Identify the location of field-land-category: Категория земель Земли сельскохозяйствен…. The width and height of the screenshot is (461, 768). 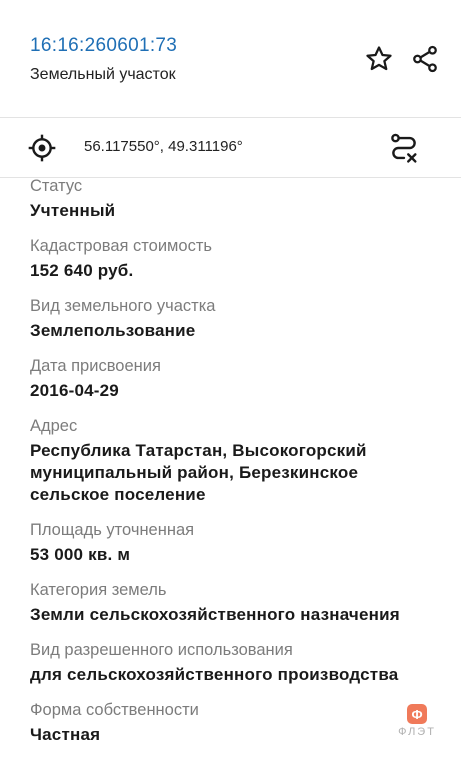
(235, 603).